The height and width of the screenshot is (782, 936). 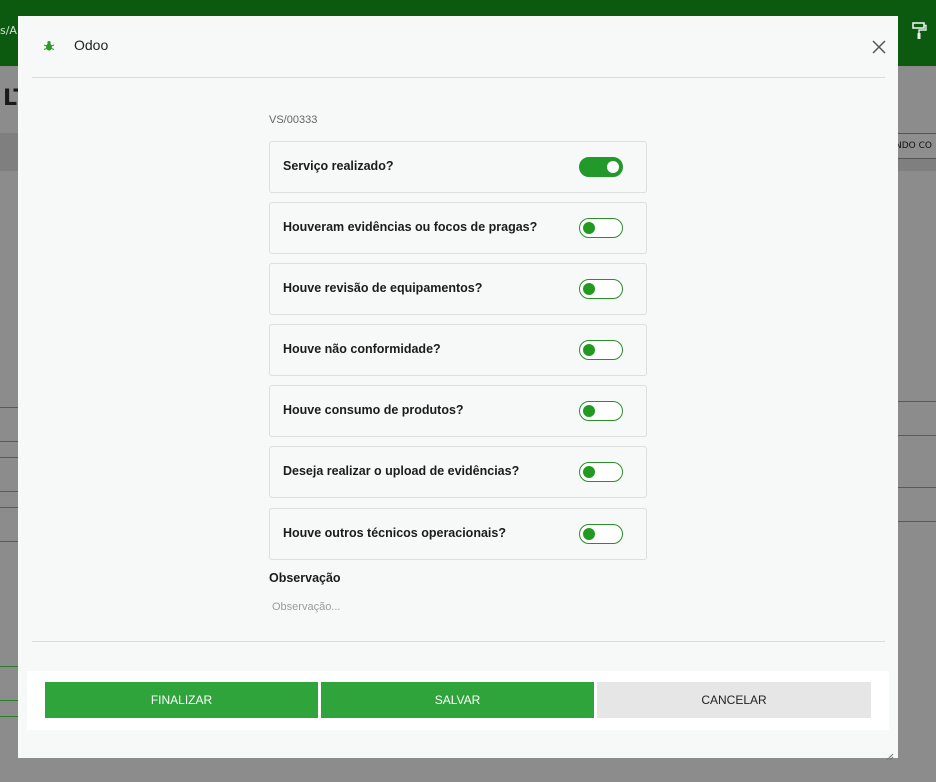 I want to click on cancel-button: CANCELAR, so click(x=734, y=700).